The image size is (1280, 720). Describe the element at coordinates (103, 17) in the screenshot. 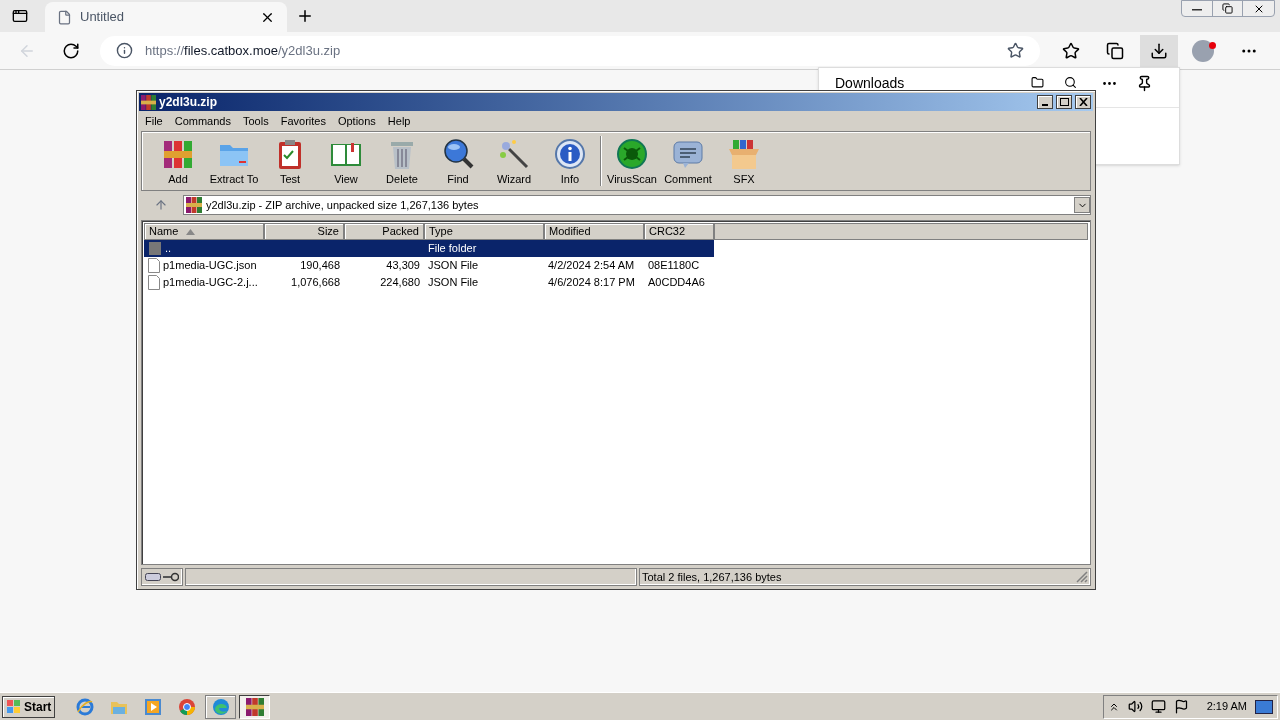

I see `tab-title: Untitled` at that location.